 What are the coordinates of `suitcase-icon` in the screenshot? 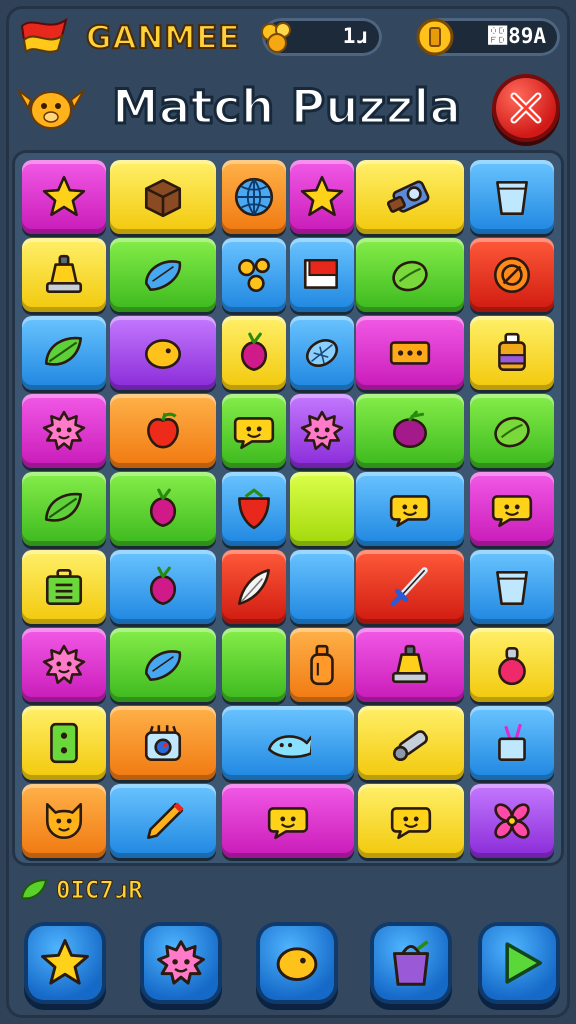 It's located at (64, 587).